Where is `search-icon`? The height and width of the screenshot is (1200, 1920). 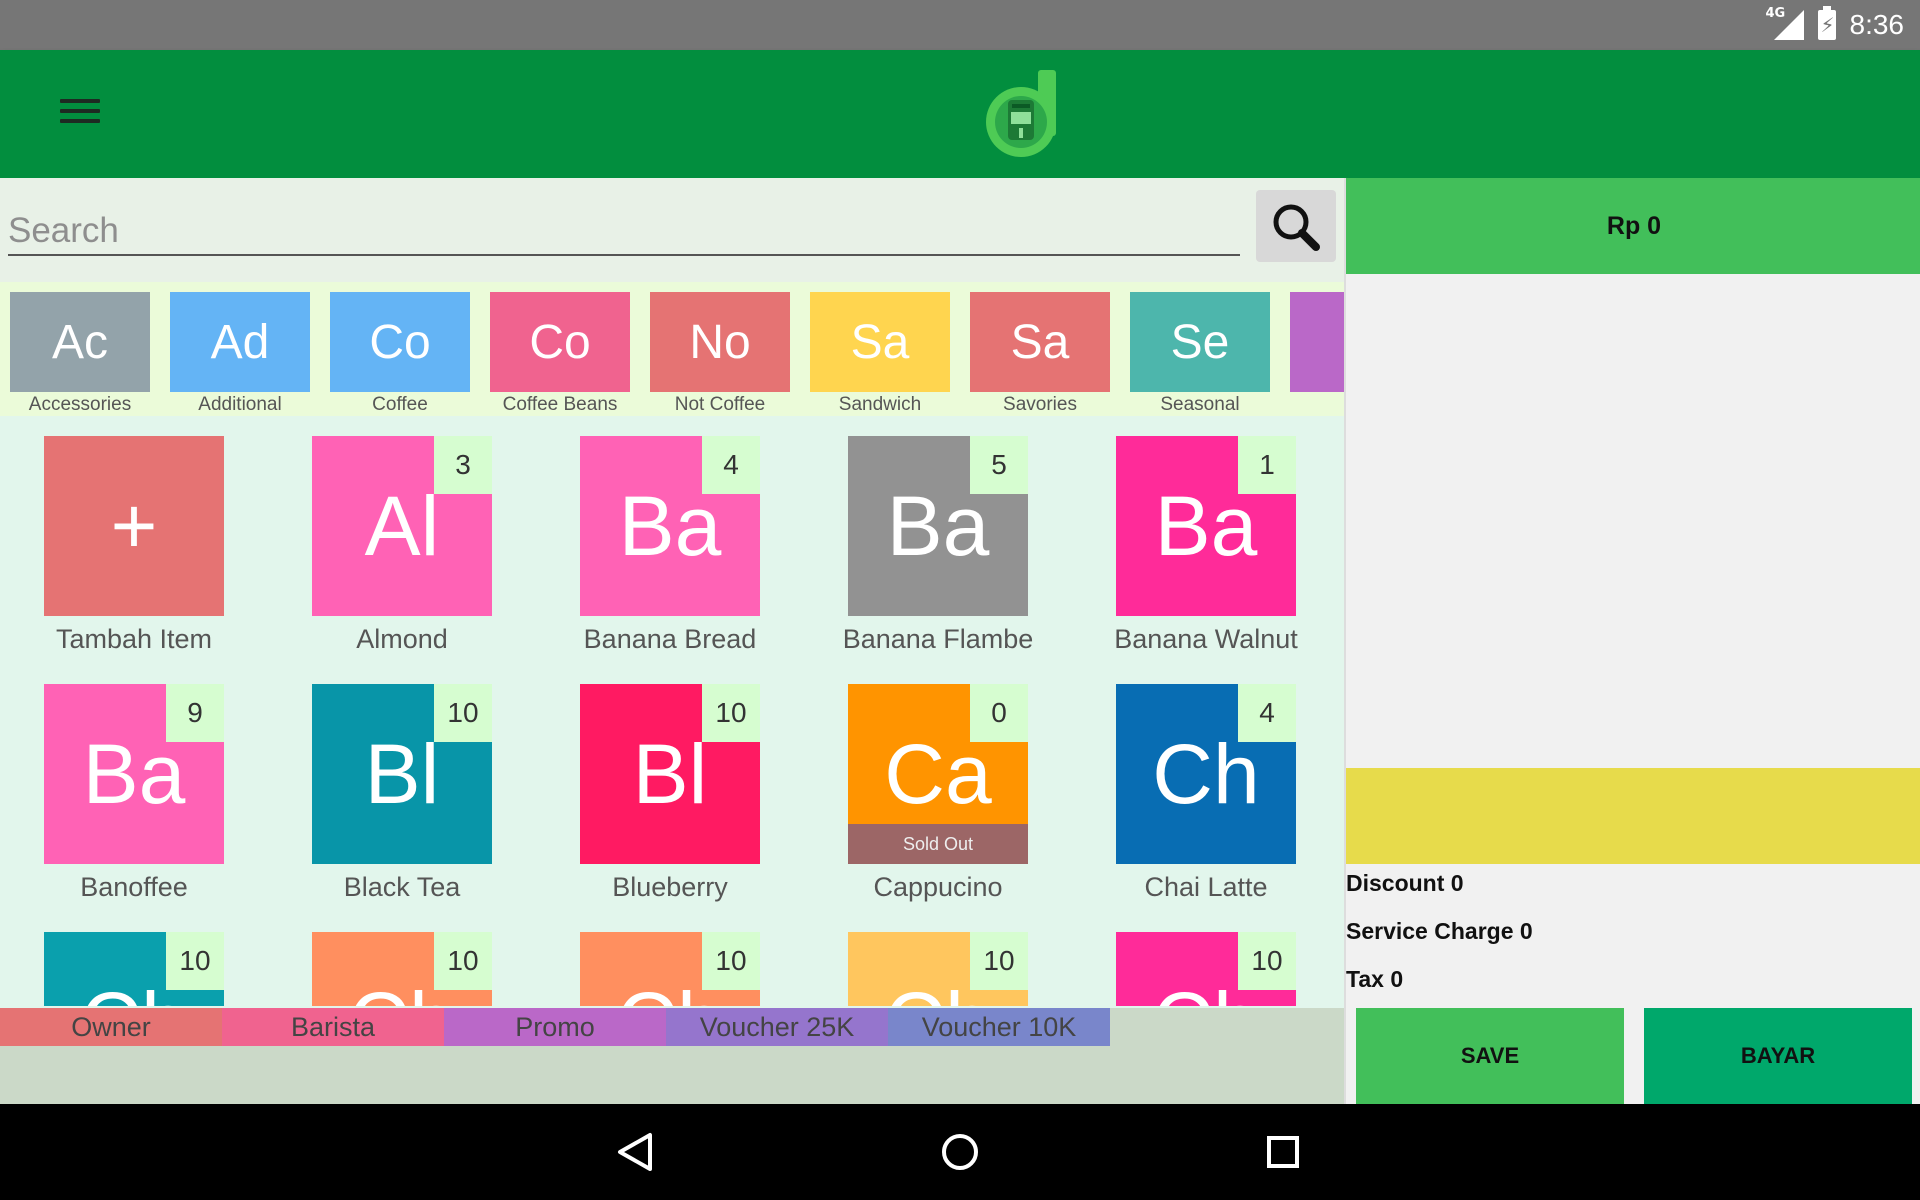 search-icon is located at coordinates (1296, 227).